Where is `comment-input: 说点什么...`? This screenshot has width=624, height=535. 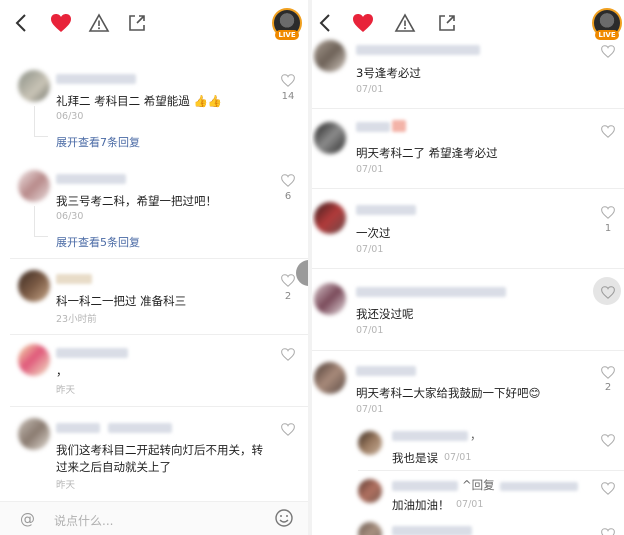
comment-input: 说点什么... is located at coordinates (83, 520).